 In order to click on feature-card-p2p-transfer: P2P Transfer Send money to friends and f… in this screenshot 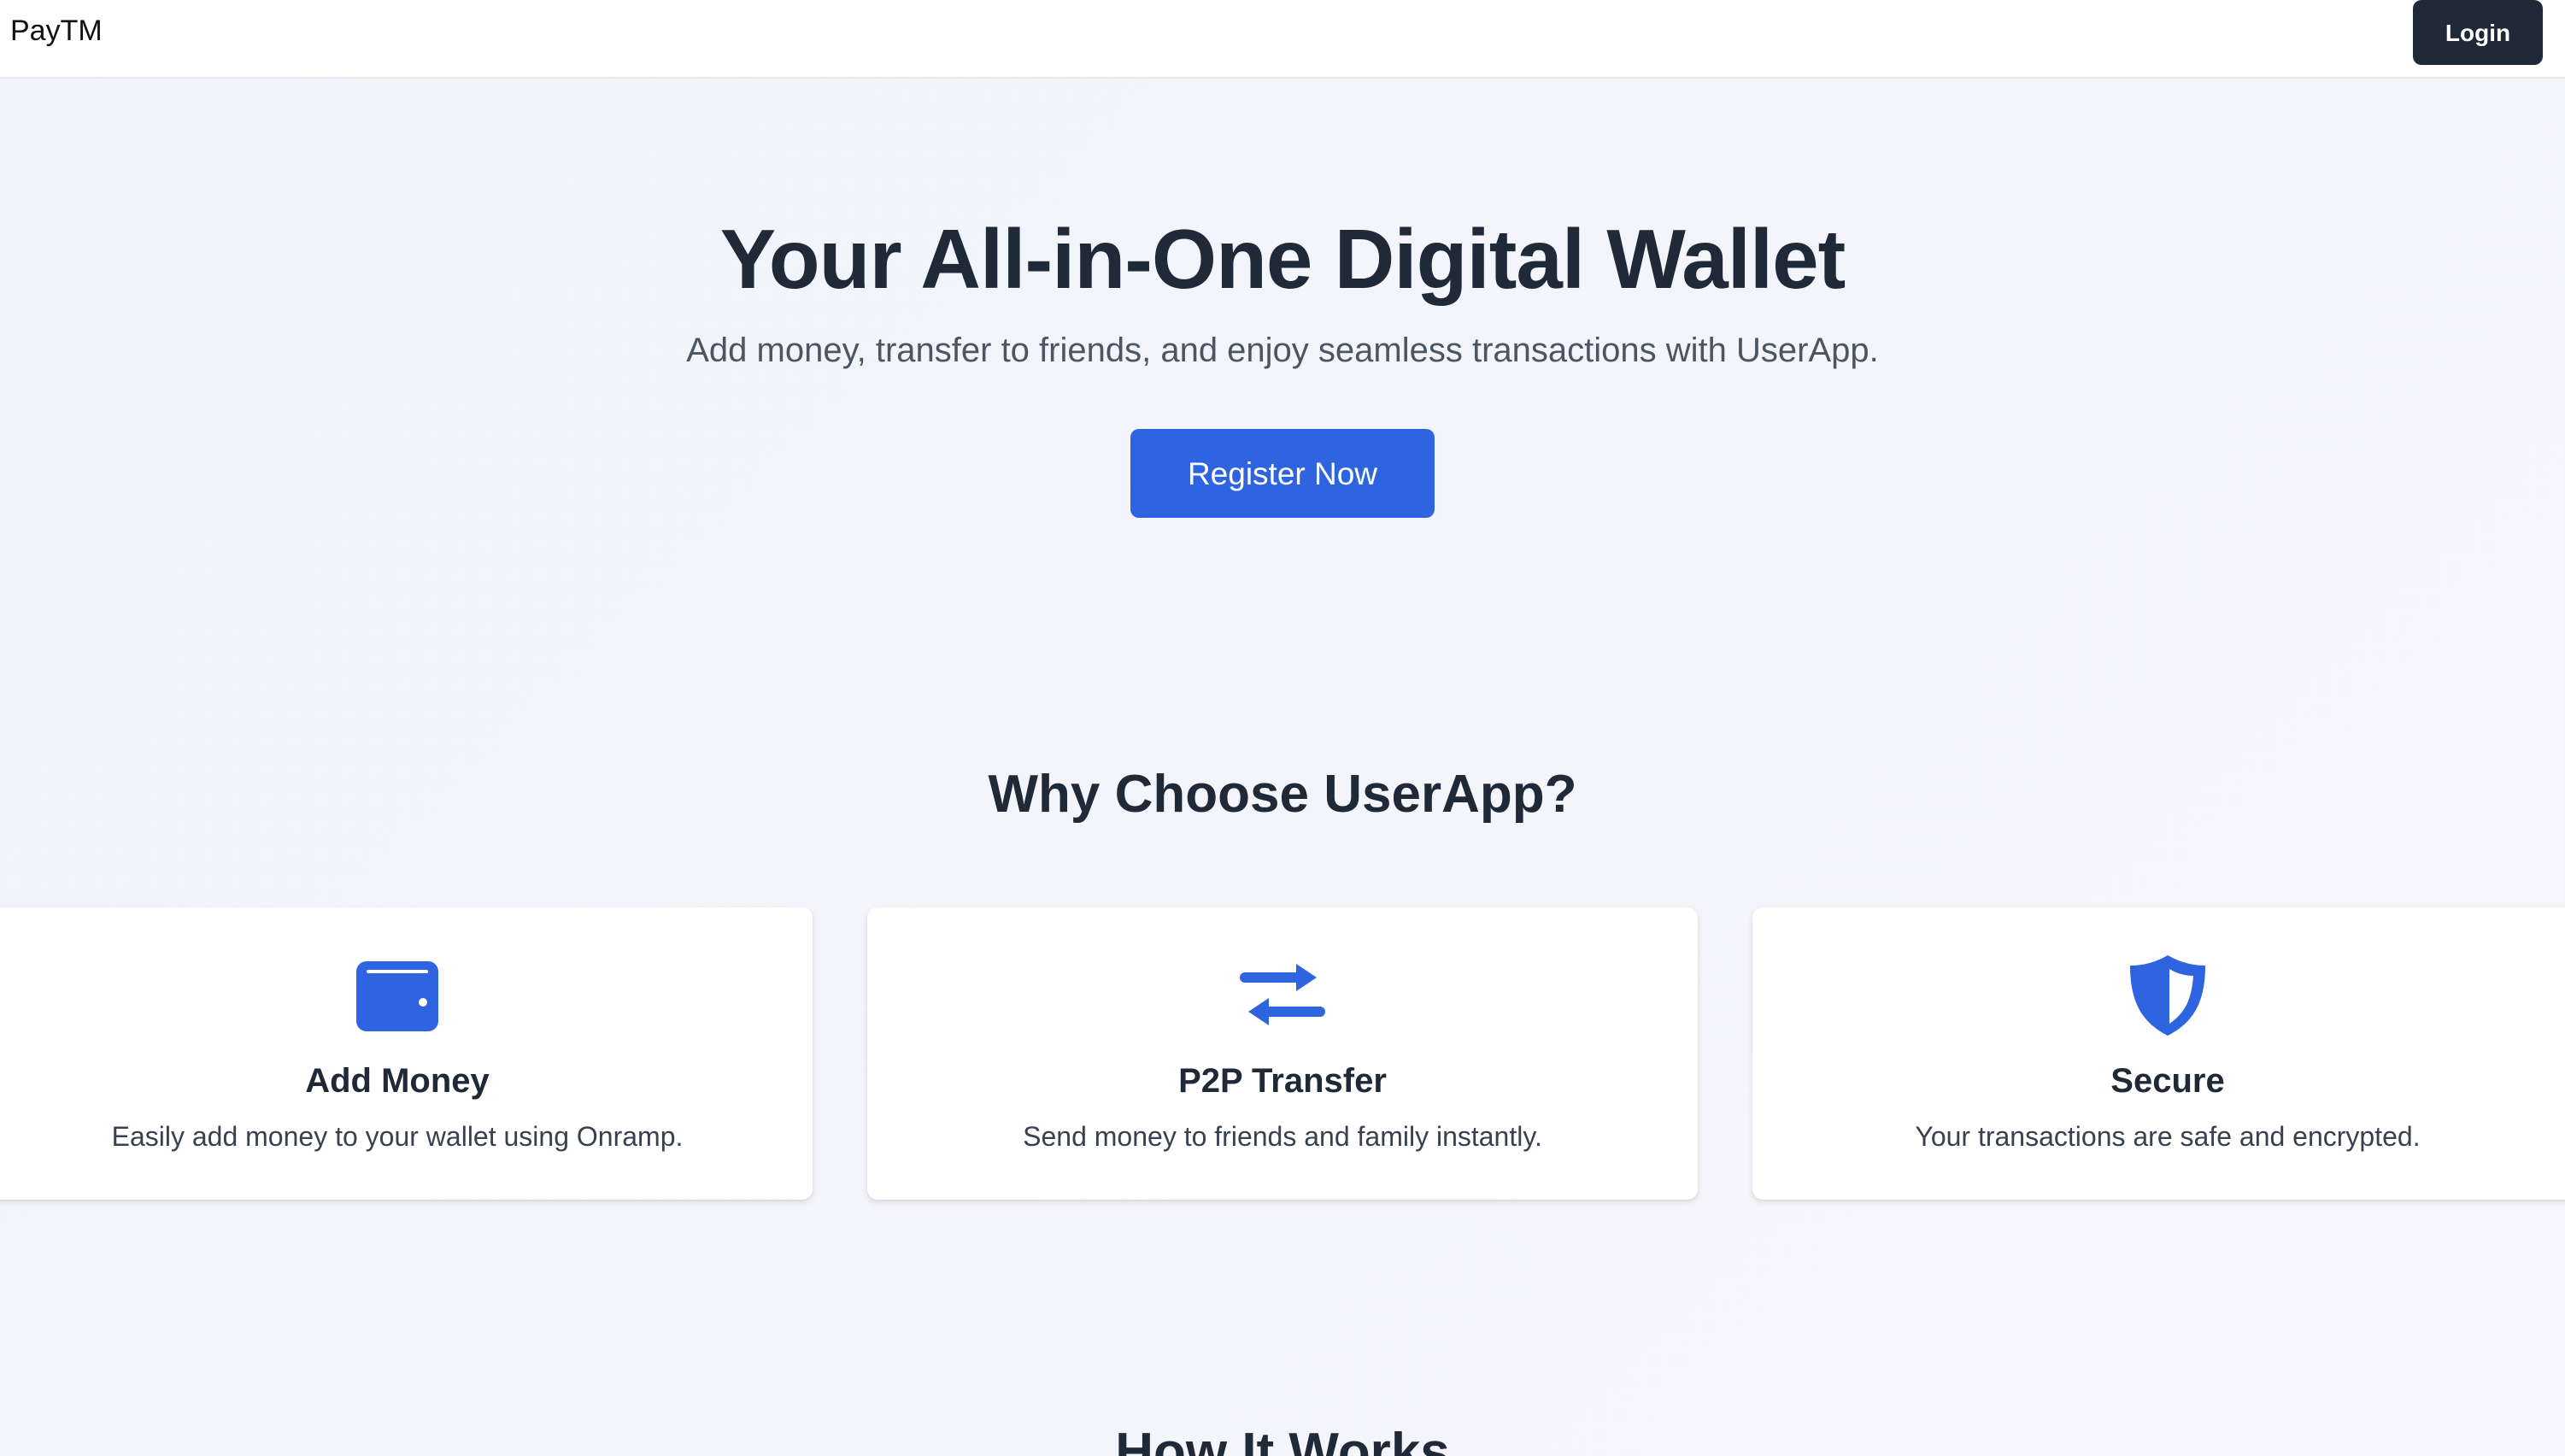, I will do `click(1282, 1054)`.